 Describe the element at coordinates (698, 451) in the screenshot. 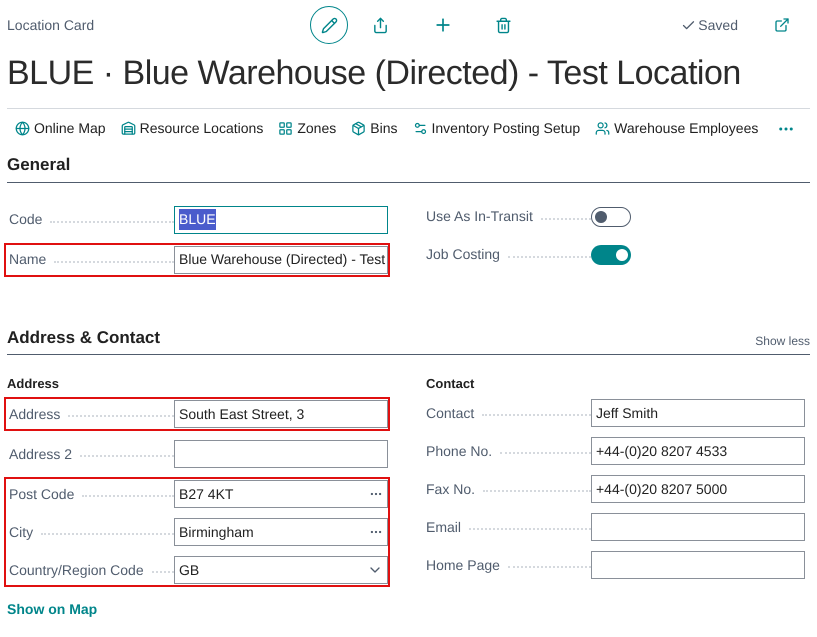

I see `input-field: +44-(0)20 8207 4533` at that location.